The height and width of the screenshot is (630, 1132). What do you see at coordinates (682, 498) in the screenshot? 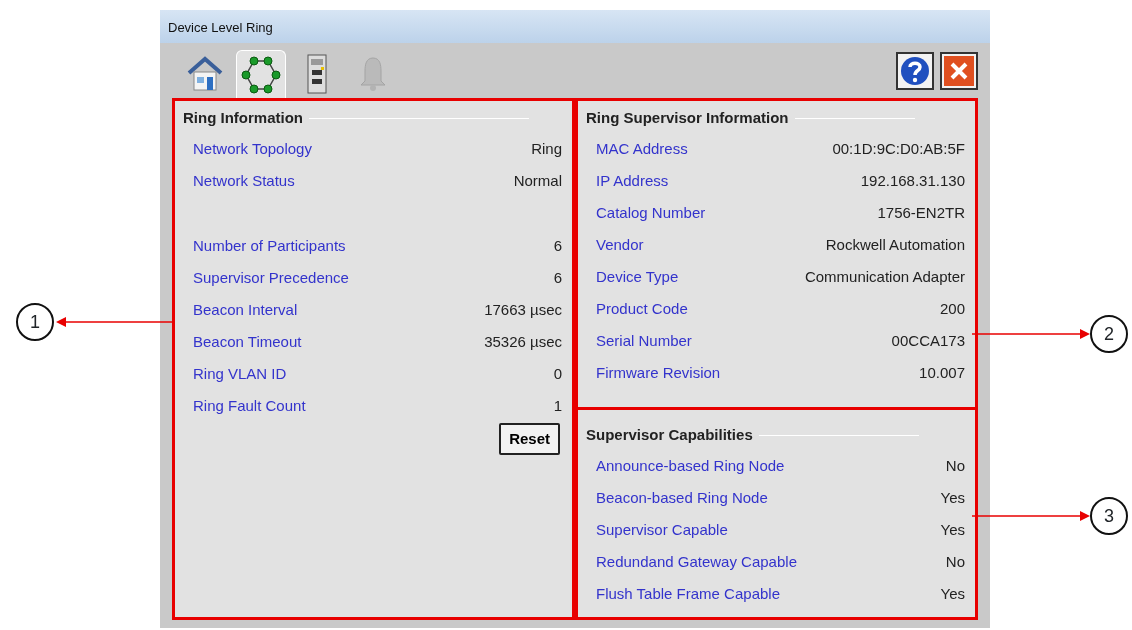
I see `field-label: Beacon-based Ring Node` at bounding box center [682, 498].